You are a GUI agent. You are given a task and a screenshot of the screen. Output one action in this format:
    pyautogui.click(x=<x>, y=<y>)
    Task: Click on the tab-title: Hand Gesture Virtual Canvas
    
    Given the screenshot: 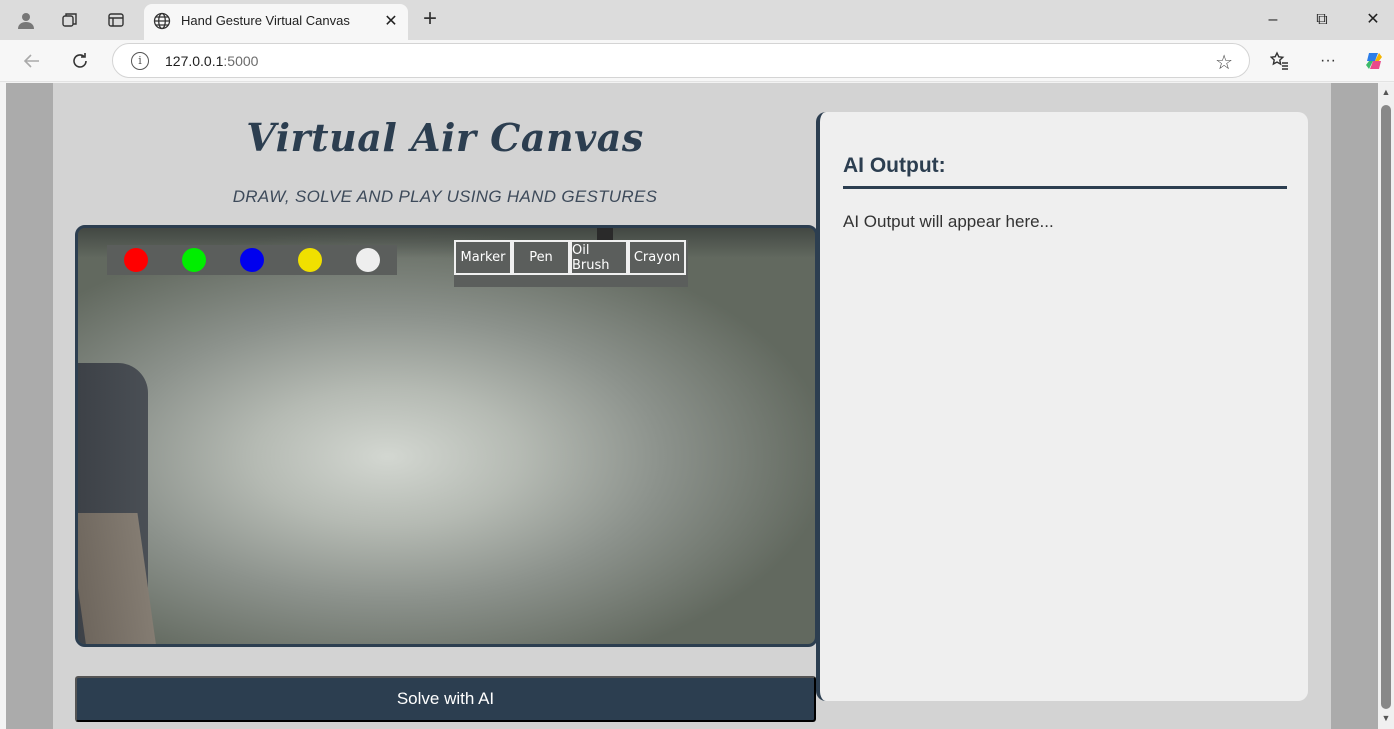 What is the action you would take?
    pyautogui.click(x=265, y=20)
    